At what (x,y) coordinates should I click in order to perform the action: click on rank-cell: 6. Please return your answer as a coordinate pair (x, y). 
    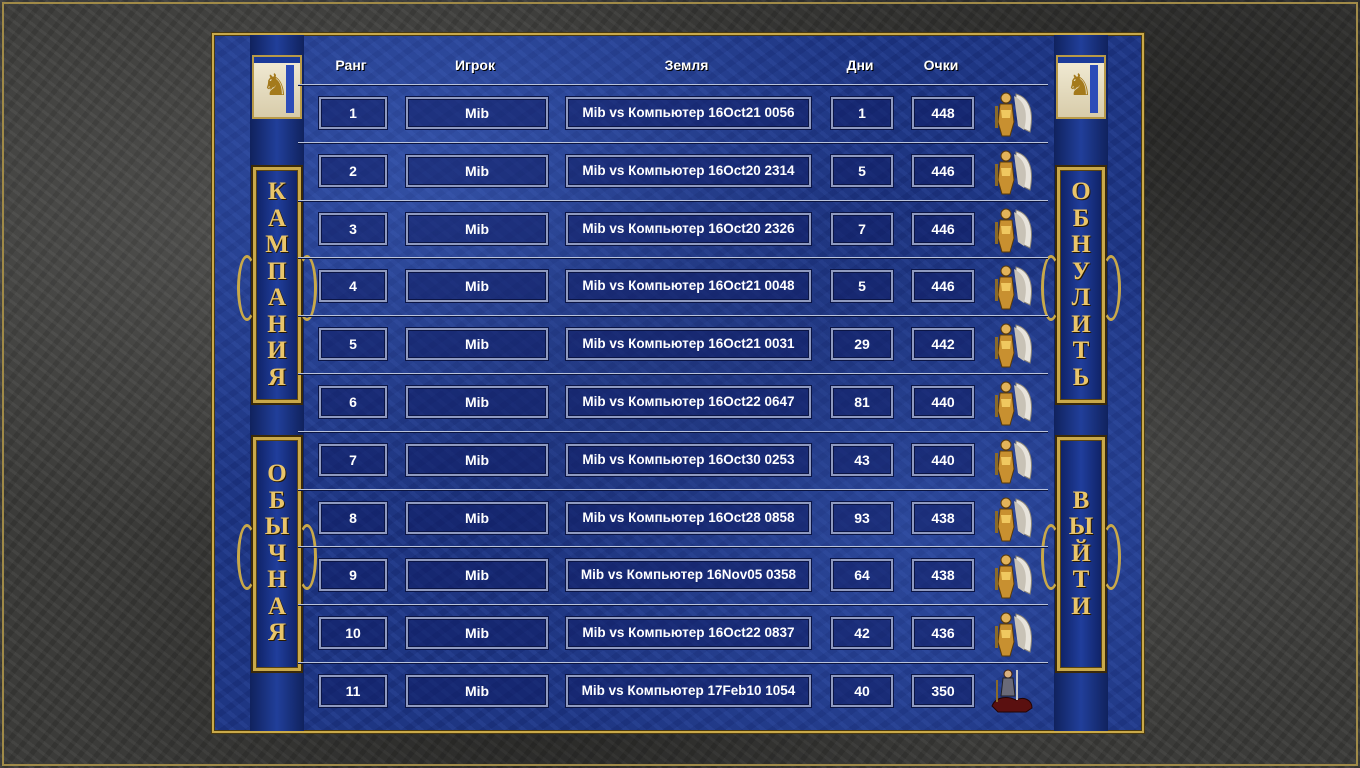
    Looking at the image, I should click on (353, 402).